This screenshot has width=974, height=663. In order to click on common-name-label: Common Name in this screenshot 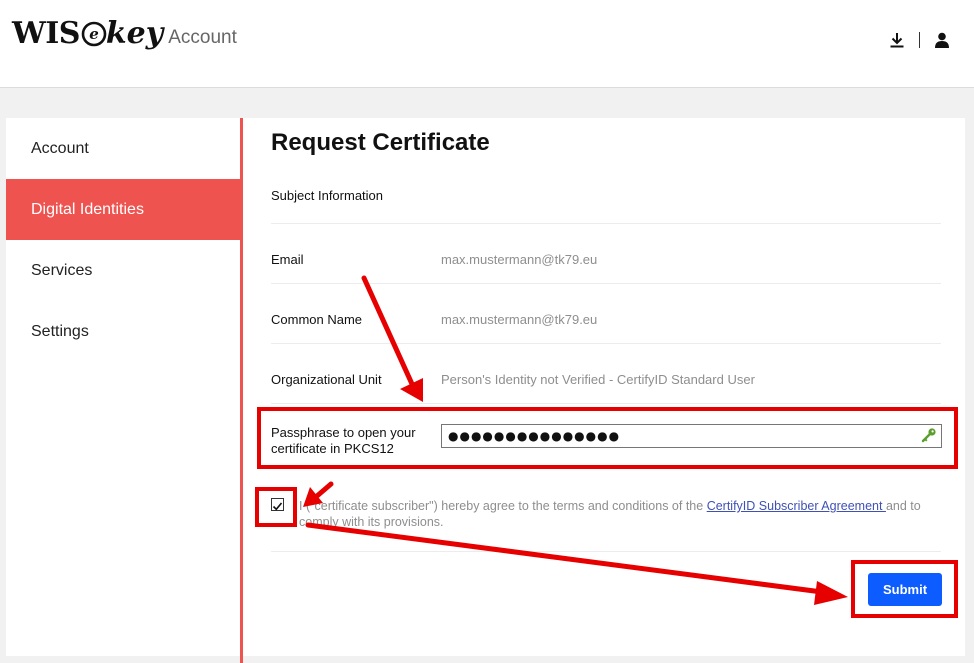, I will do `click(317, 319)`.